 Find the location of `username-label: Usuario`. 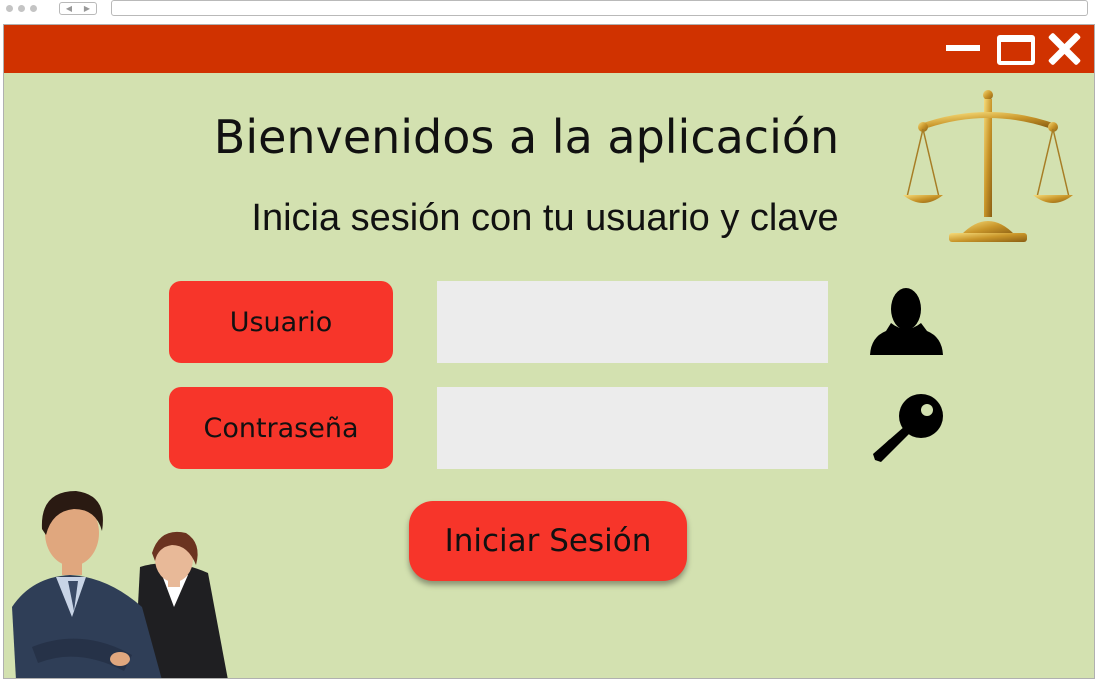

username-label: Usuario is located at coordinates (281, 322).